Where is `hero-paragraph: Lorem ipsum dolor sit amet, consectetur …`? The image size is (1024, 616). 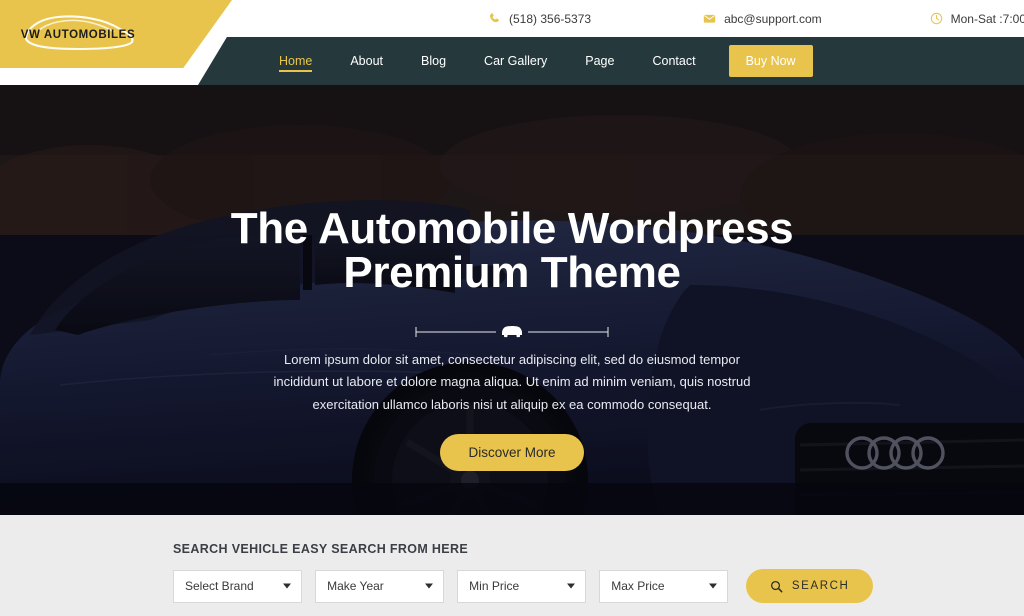
hero-paragraph: Lorem ipsum dolor sit amet, consectetur … is located at coordinates (512, 382).